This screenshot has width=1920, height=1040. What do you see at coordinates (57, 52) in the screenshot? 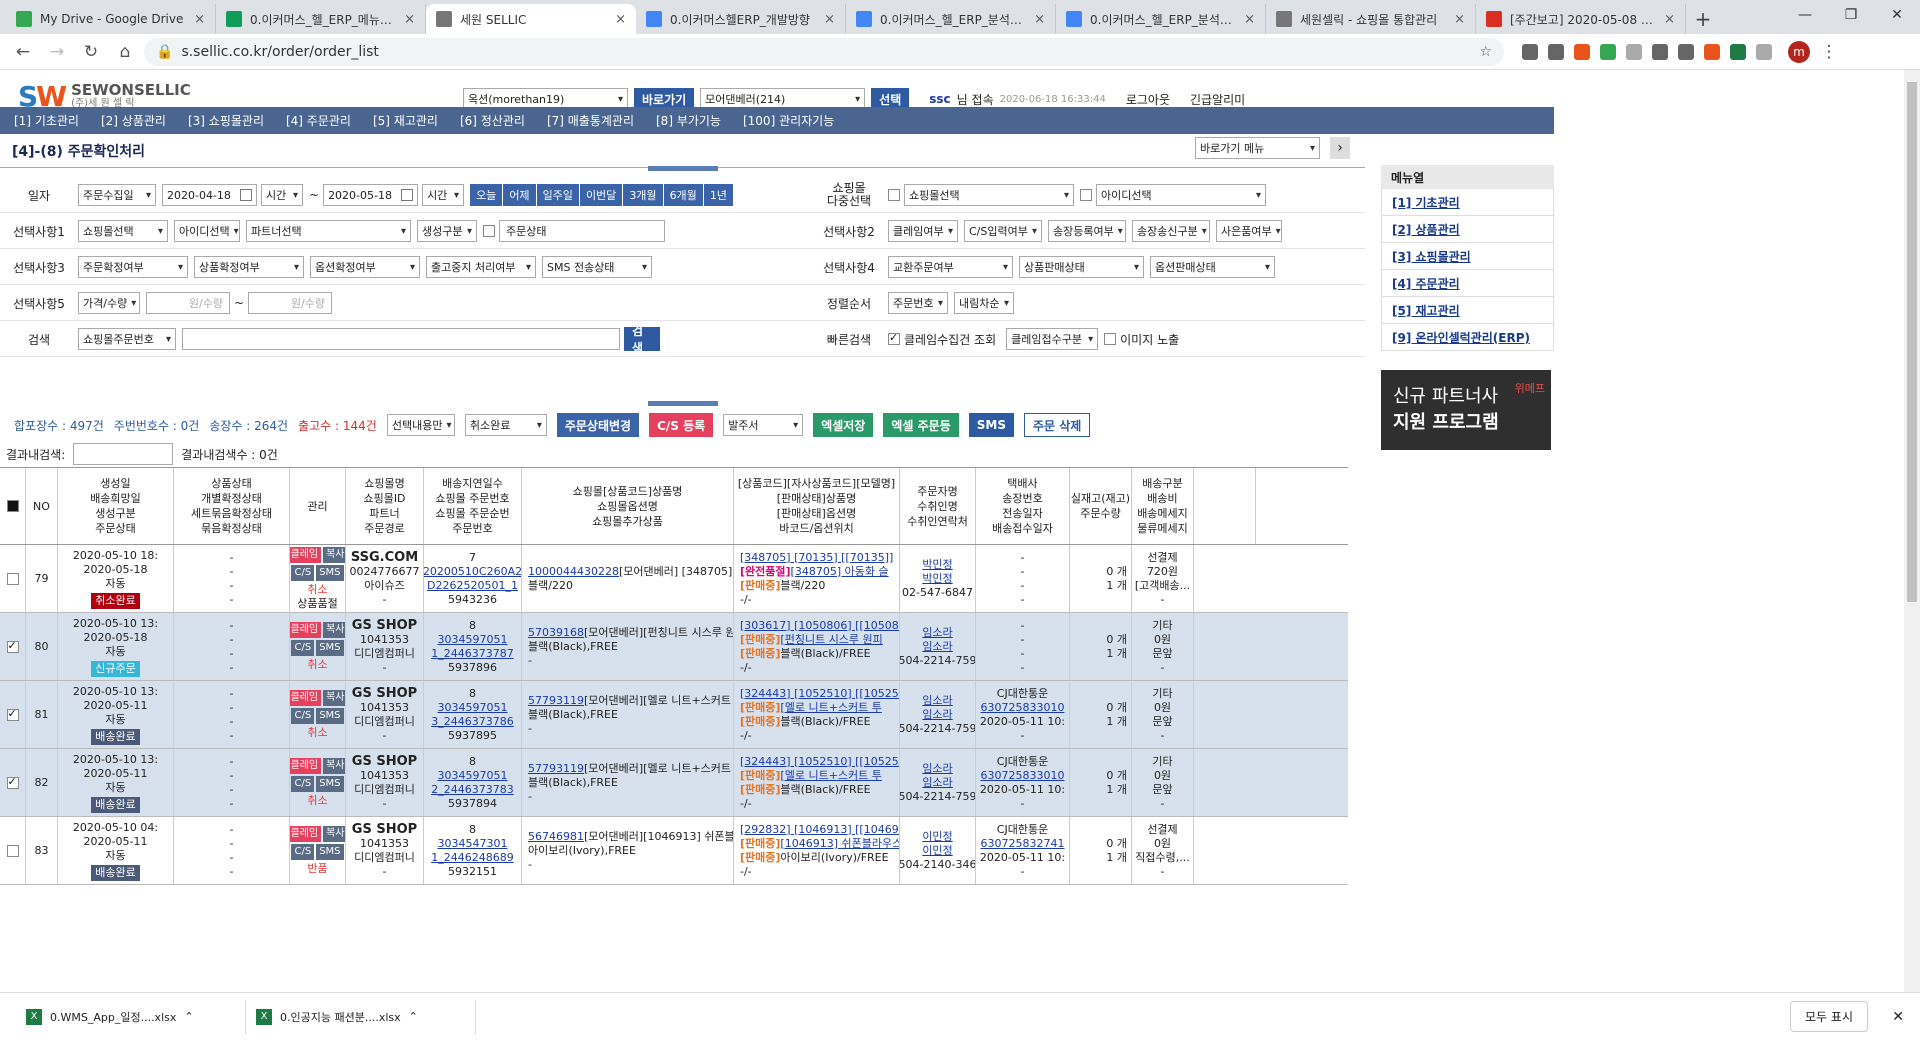
I see `forward-icon: →` at bounding box center [57, 52].